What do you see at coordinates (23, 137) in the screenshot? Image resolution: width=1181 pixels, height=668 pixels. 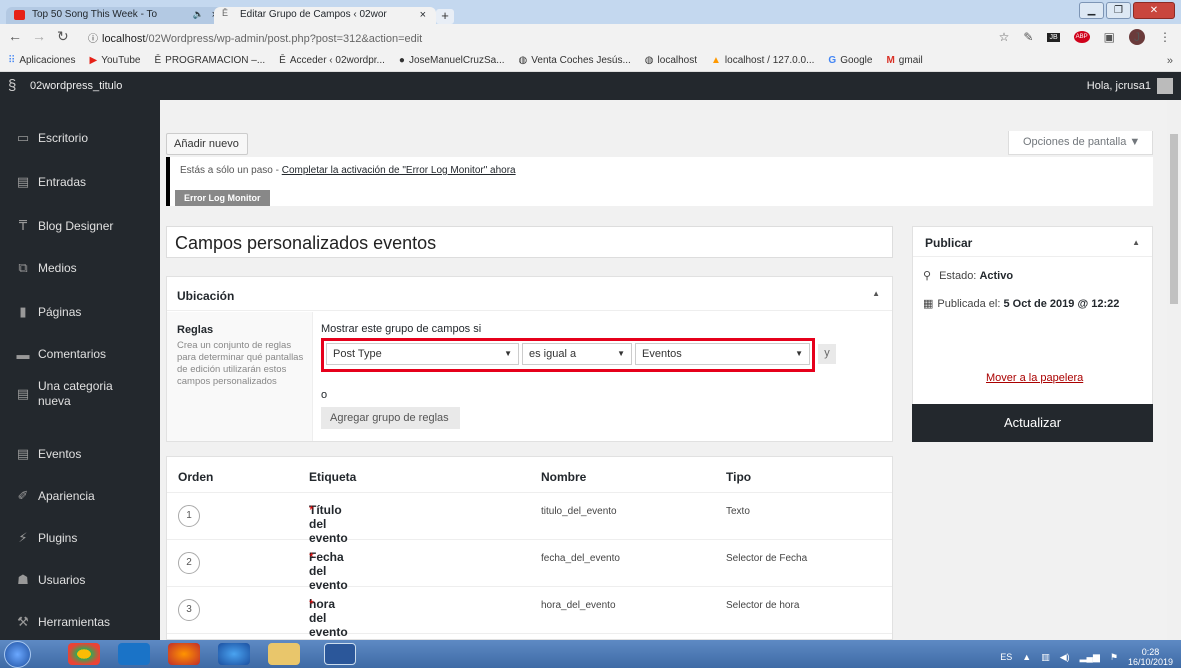 I see `dashboard-icon: ▭` at bounding box center [23, 137].